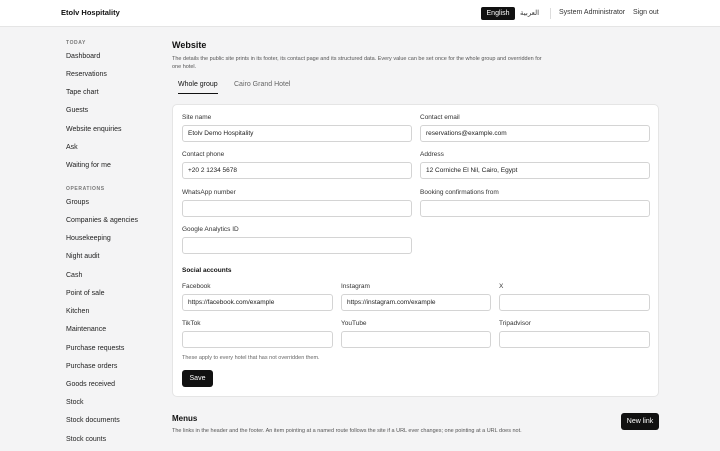  Describe the element at coordinates (88, 238) in the screenshot. I see `sidebar-item-housekeeping: Housekeeping` at that location.